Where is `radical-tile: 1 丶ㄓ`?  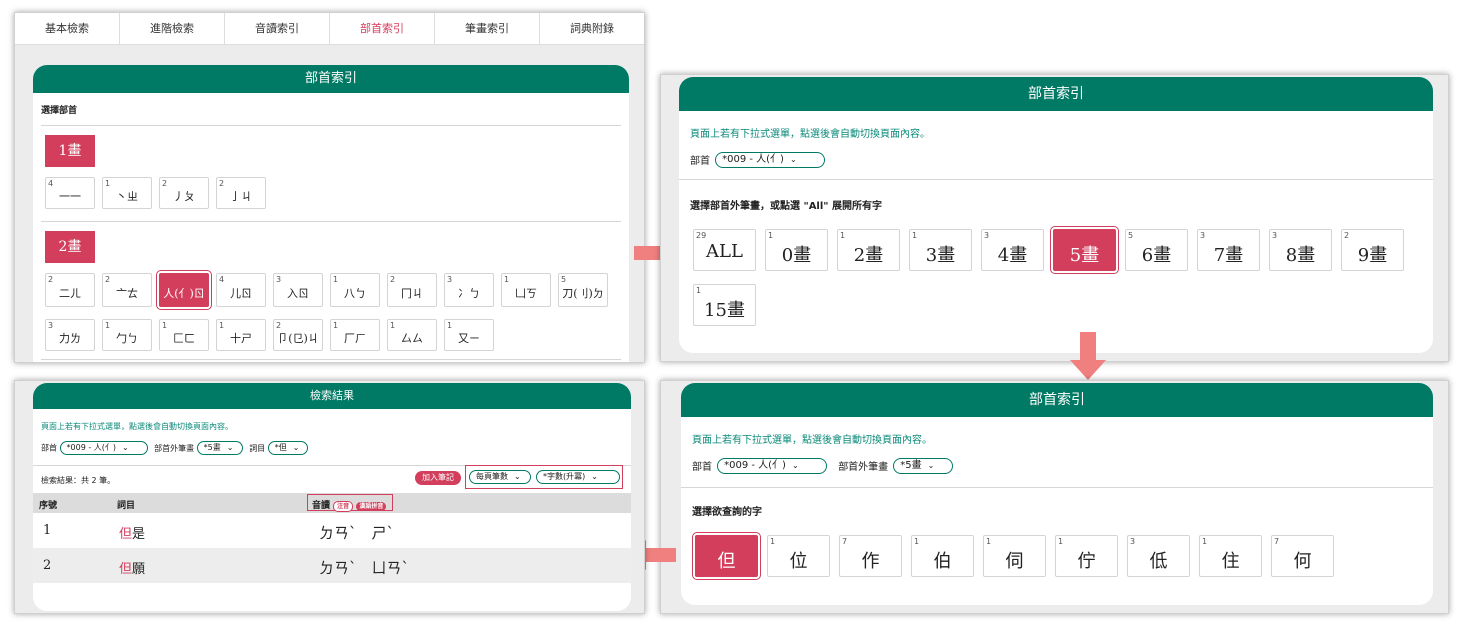 radical-tile: 1 丶ㄓ is located at coordinates (127, 193).